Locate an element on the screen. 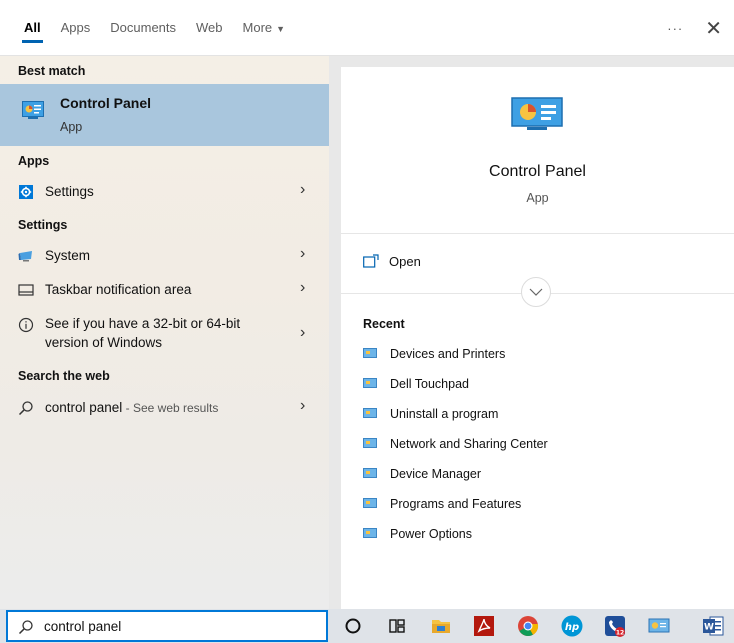 This screenshot has width=734, height=643. best-match-subtitle: App is located at coordinates (71, 127).